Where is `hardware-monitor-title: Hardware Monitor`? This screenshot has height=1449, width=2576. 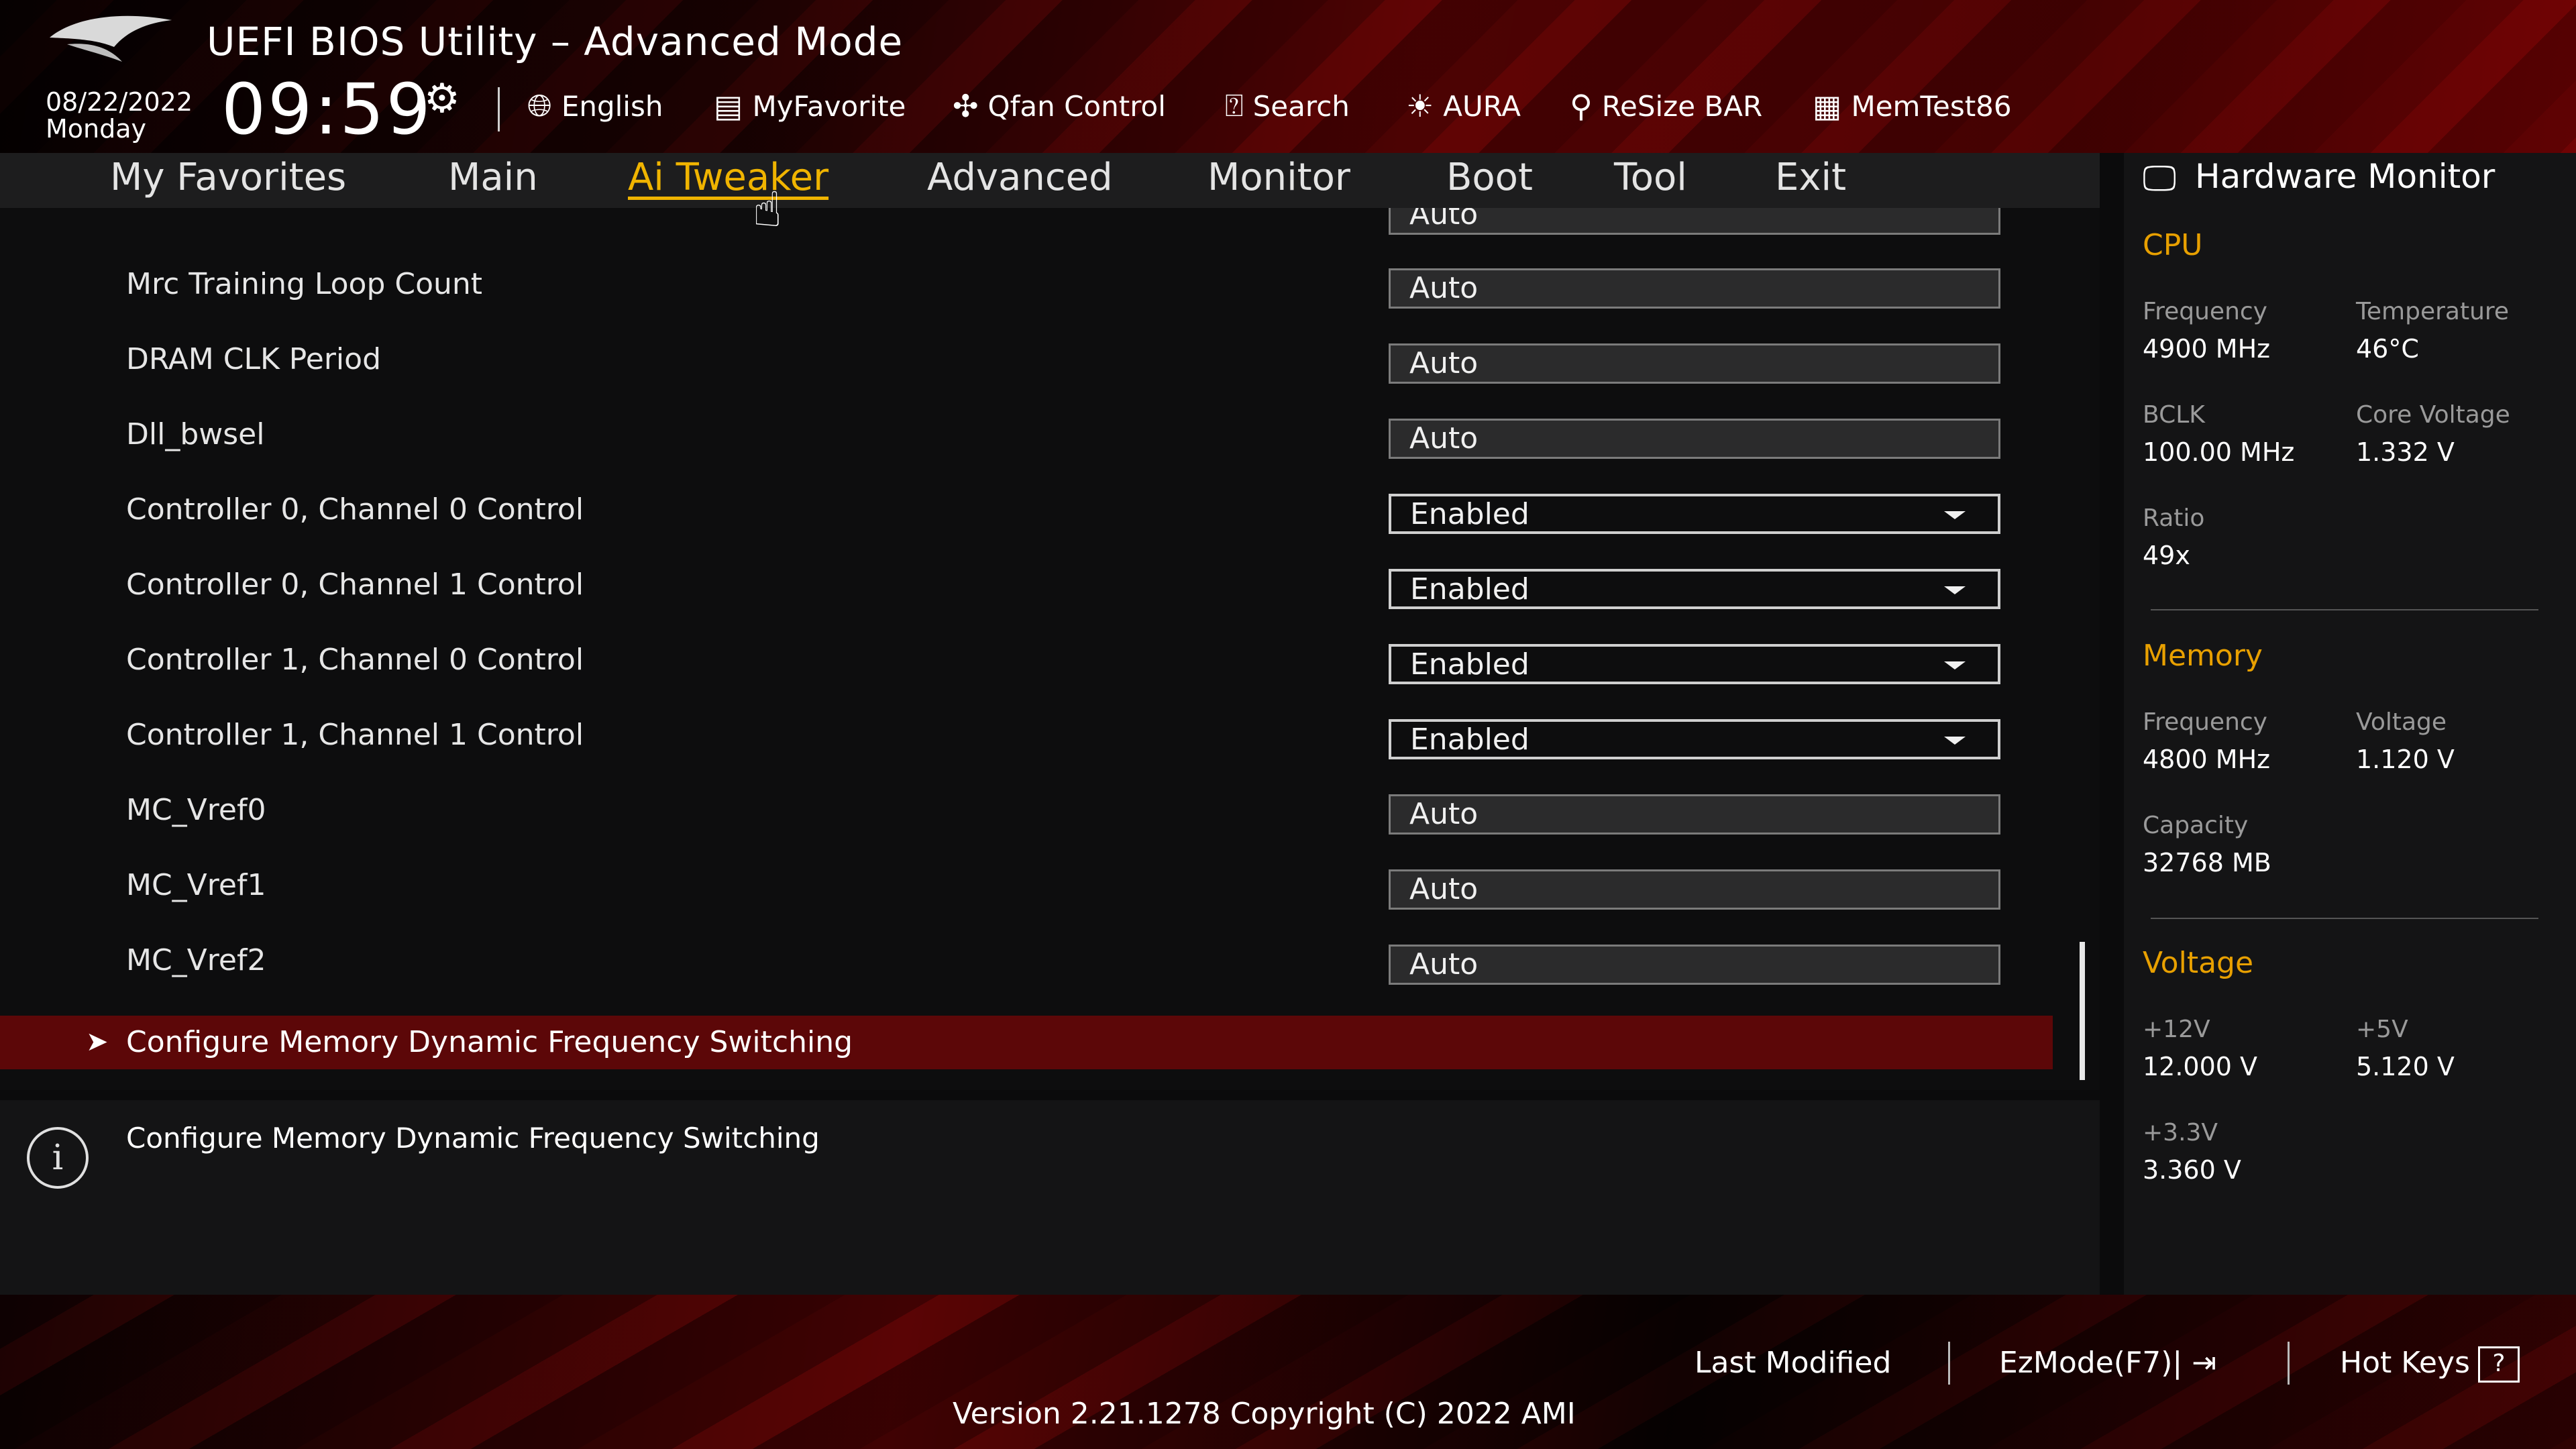 hardware-monitor-title: Hardware Monitor is located at coordinates (2345, 176).